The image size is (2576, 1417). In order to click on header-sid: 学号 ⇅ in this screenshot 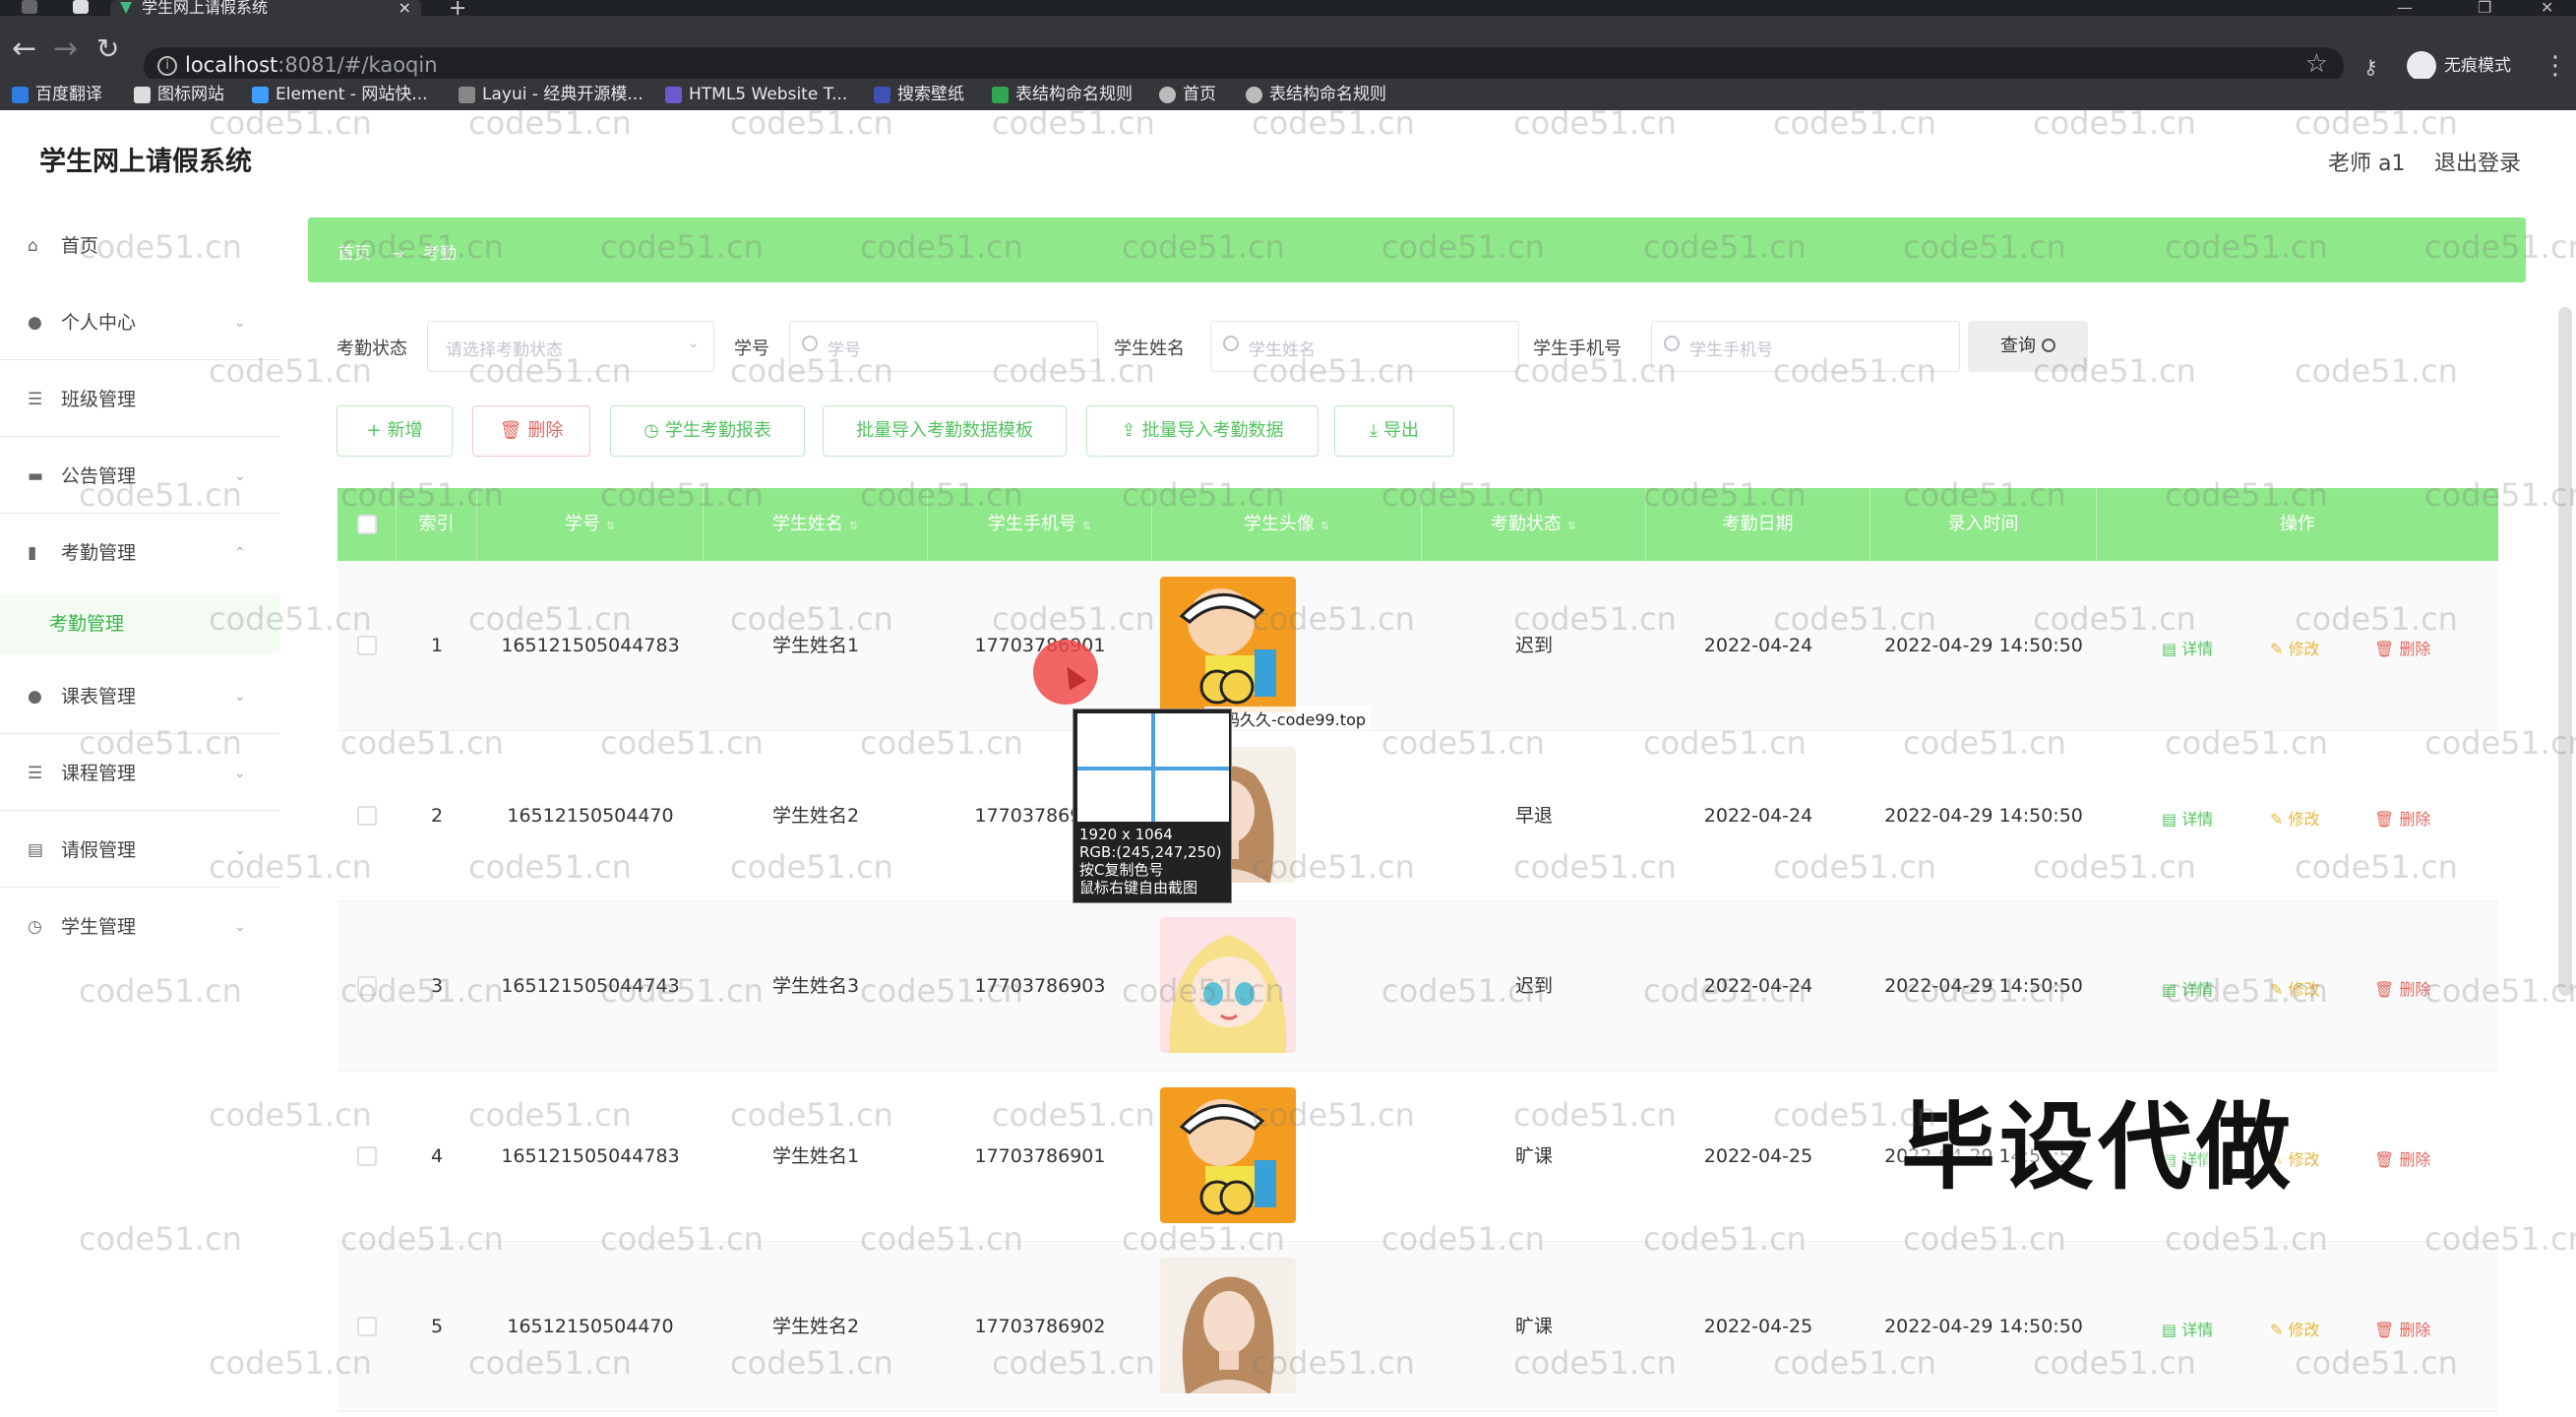, I will do `click(590, 524)`.